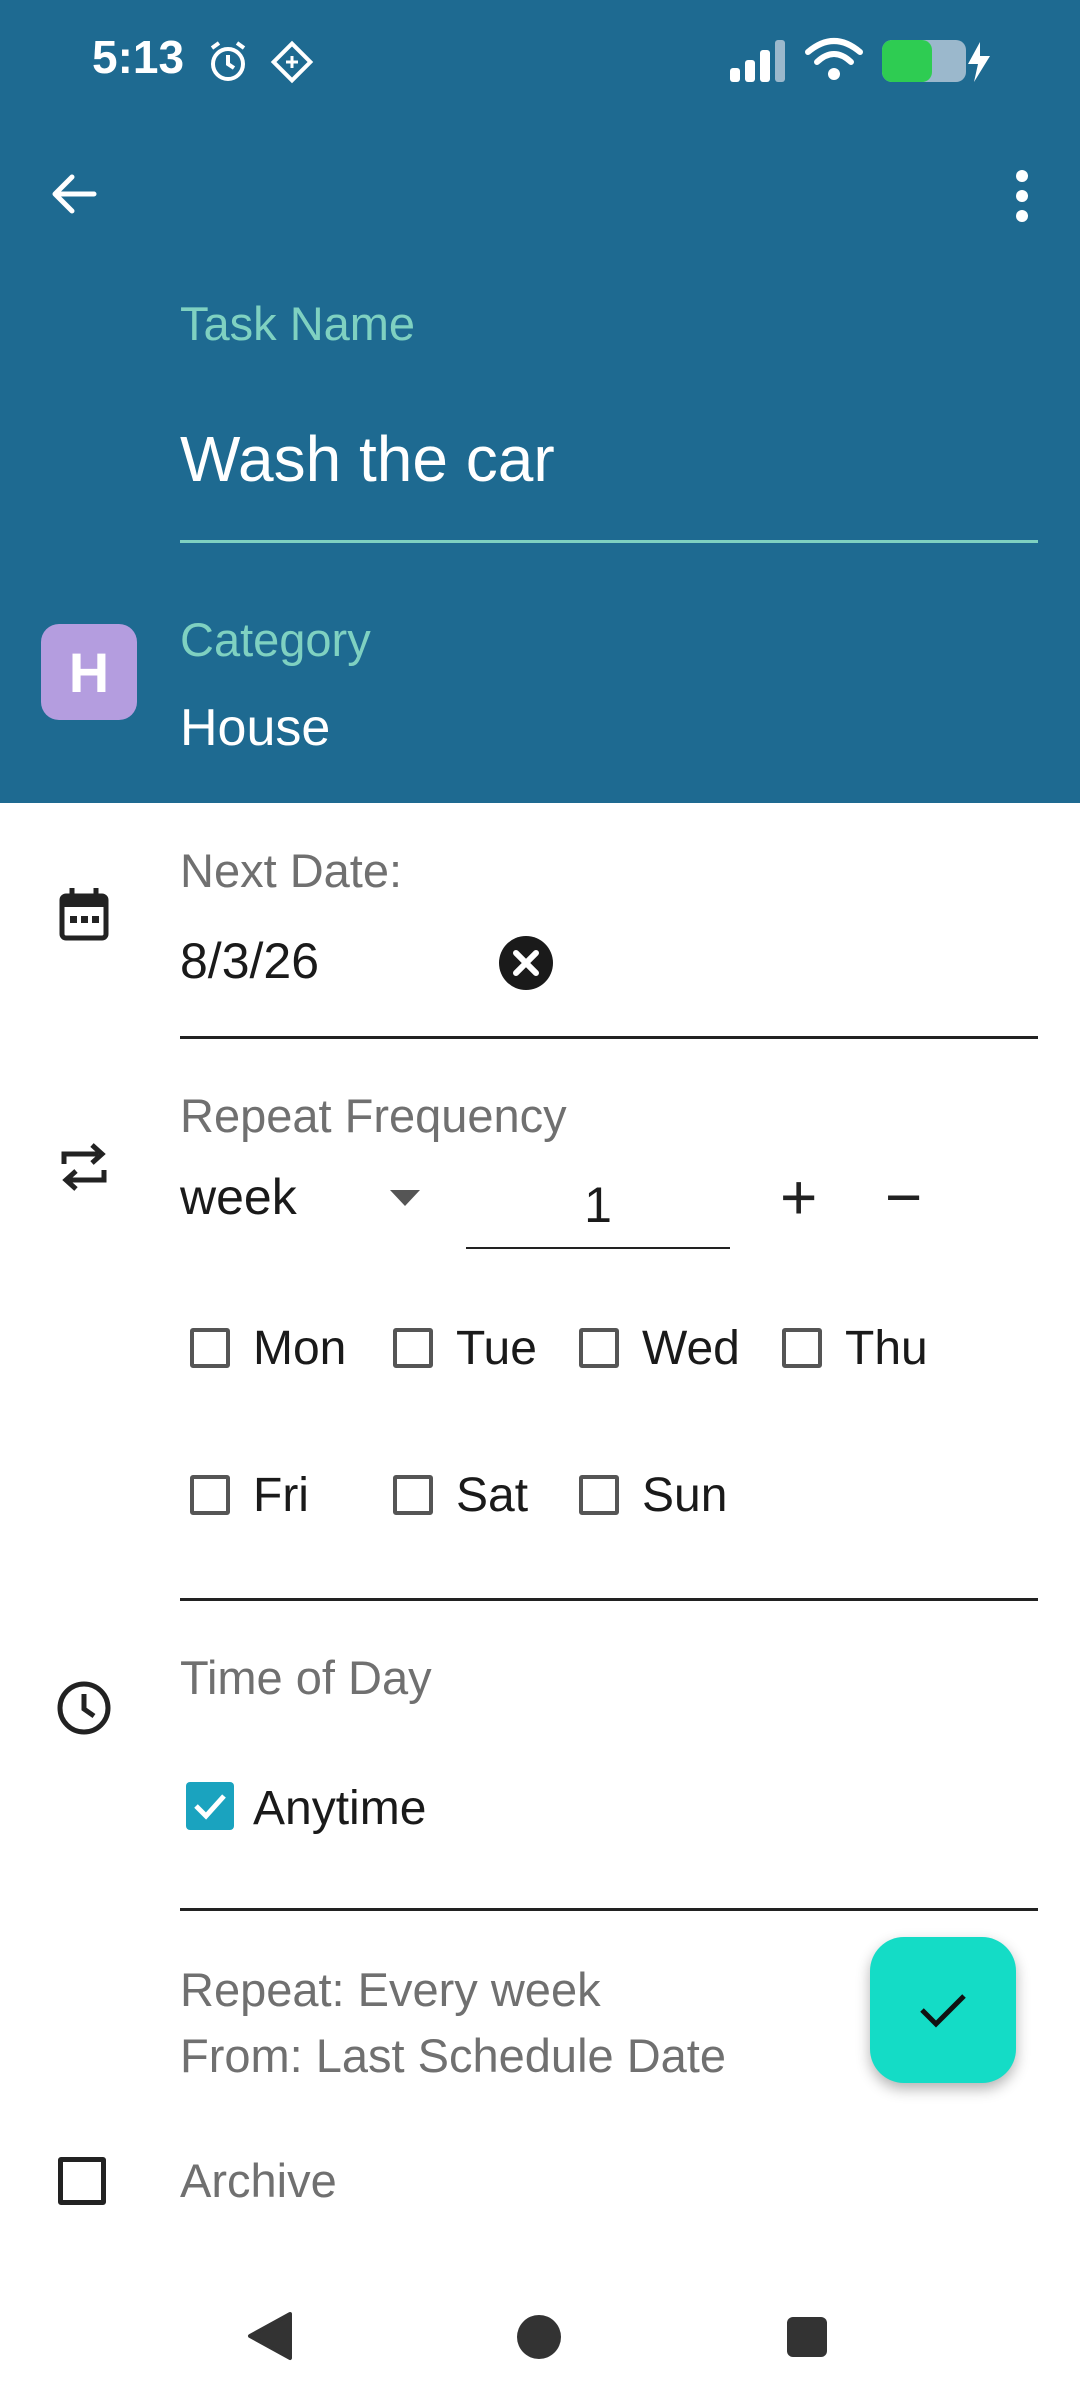 The image size is (1080, 2400). What do you see at coordinates (300, 1348) in the screenshot?
I see `day-label-mon: Mon` at bounding box center [300, 1348].